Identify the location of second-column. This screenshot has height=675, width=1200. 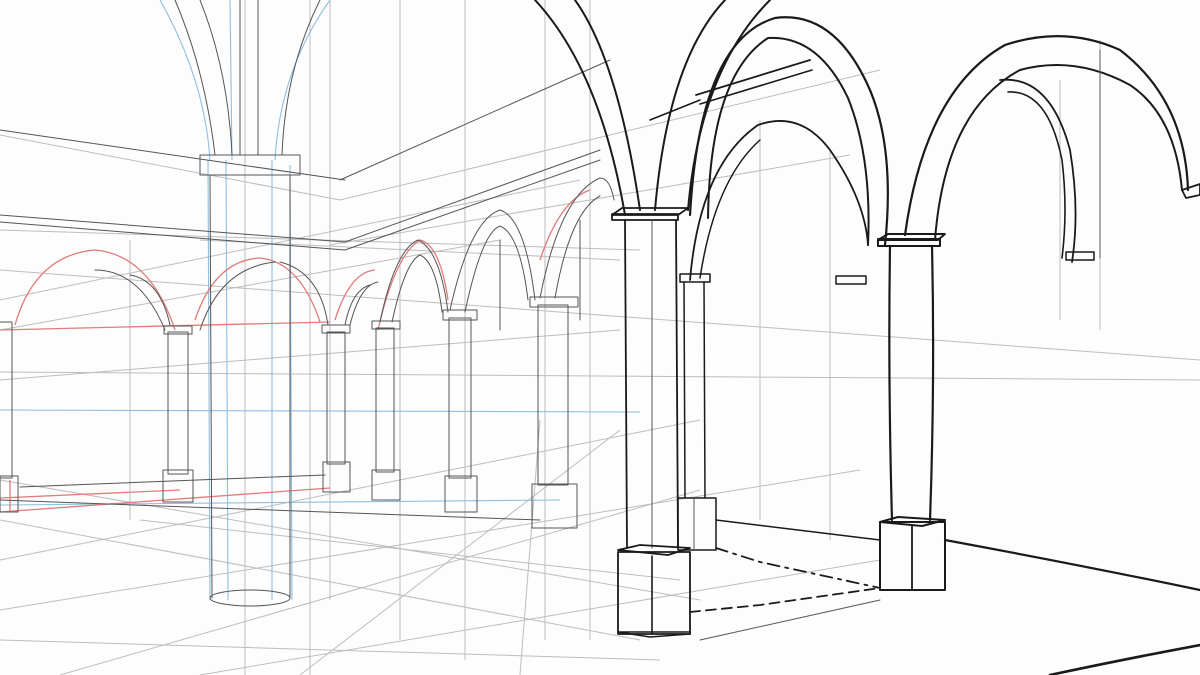
(697, 412).